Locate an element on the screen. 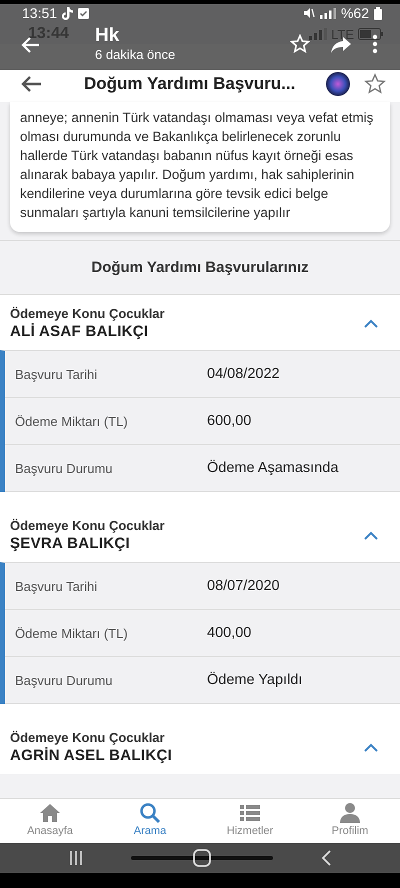 This screenshot has height=888, width=400. viewer-subtitle: 6 dakika önce is located at coordinates (135, 54).